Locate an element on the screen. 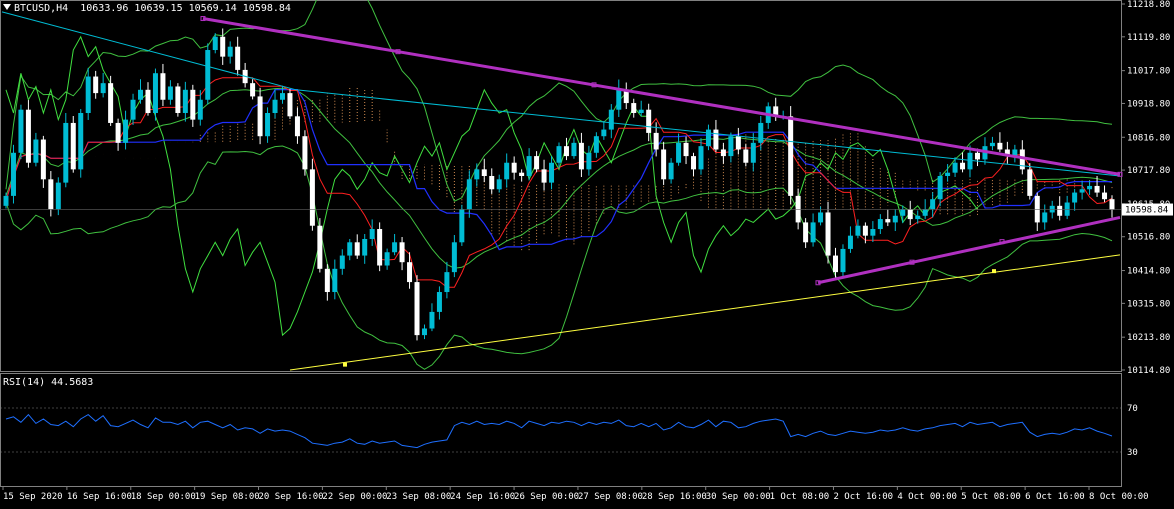 The image size is (1174, 509). price-tick-label: 10516.80 is located at coordinates (1148, 238).